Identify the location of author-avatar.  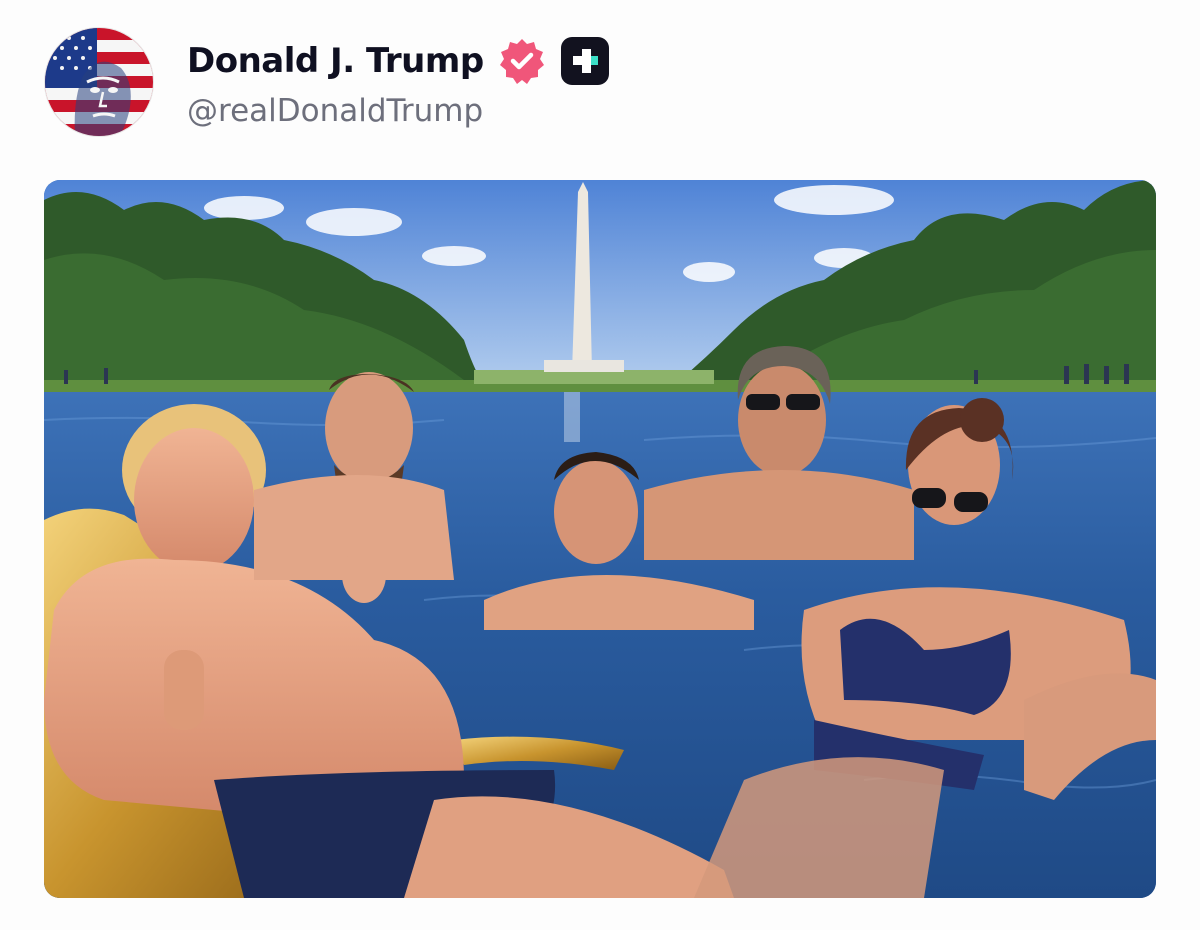
(99, 82).